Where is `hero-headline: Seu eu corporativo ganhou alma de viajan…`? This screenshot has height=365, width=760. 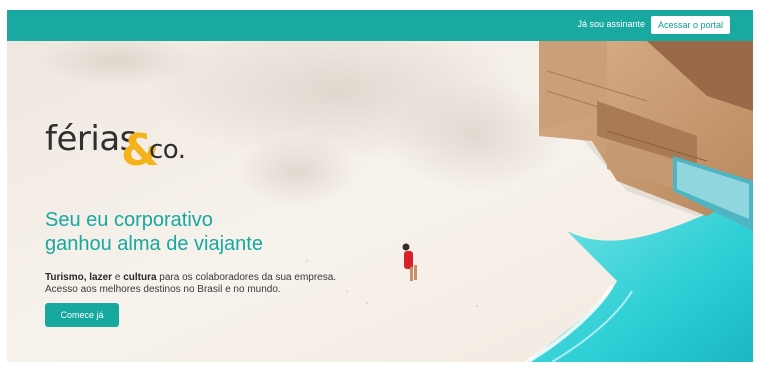 hero-headline: Seu eu corporativo ganhou alma de viajan… is located at coordinates (225, 232).